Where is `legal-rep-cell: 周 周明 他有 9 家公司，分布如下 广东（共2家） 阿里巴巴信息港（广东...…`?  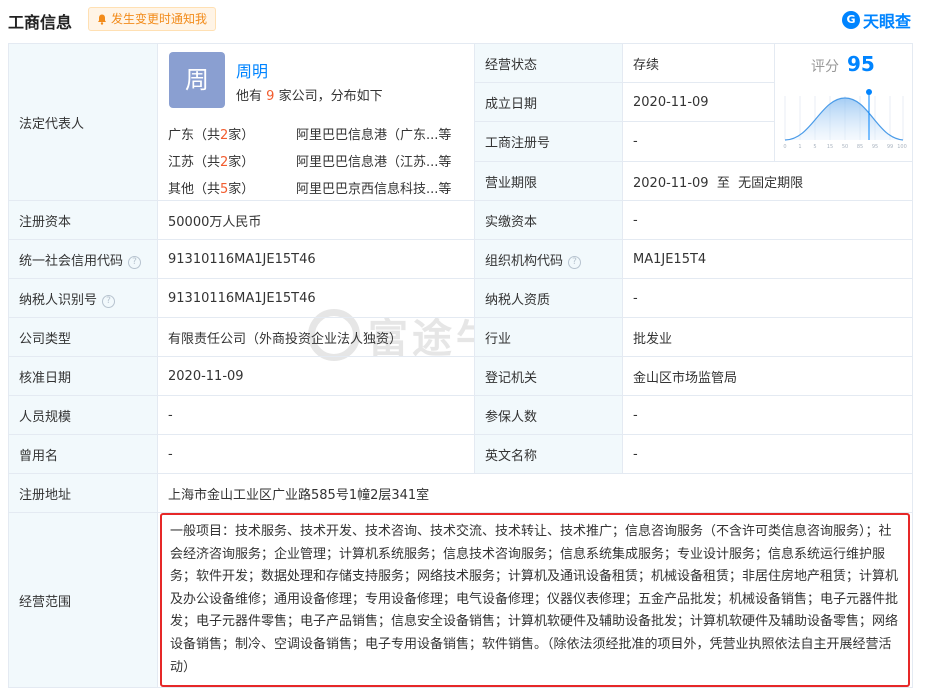
legal-rep-cell: 周 周明 他有 9 家公司，分布如下 广东（共2家） 阿里巴巴信息港（广东...… is located at coordinates (316, 122).